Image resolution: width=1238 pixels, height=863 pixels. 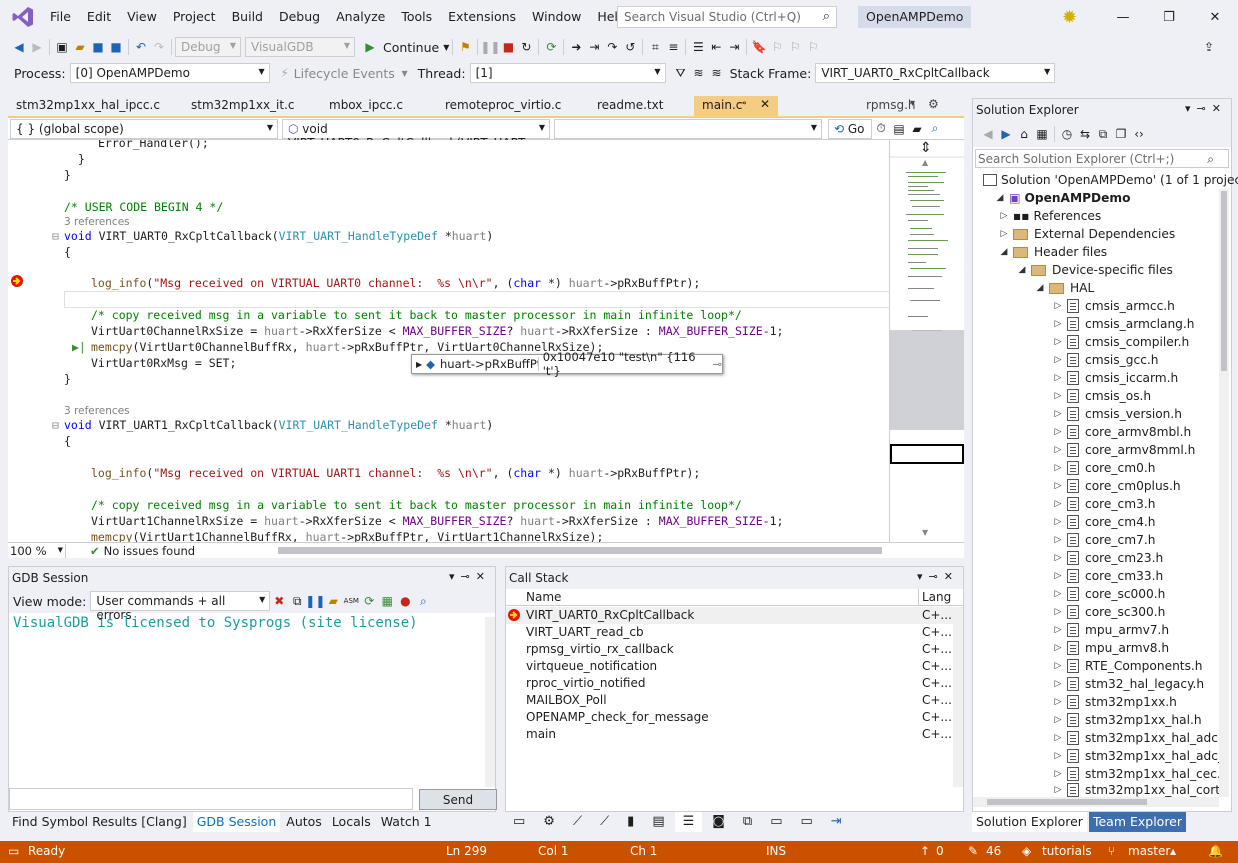 What do you see at coordinates (926, 341) in the screenshot?
I see `minimap-scrollbar: ⇕ ▲ ▼` at bounding box center [926, 341].